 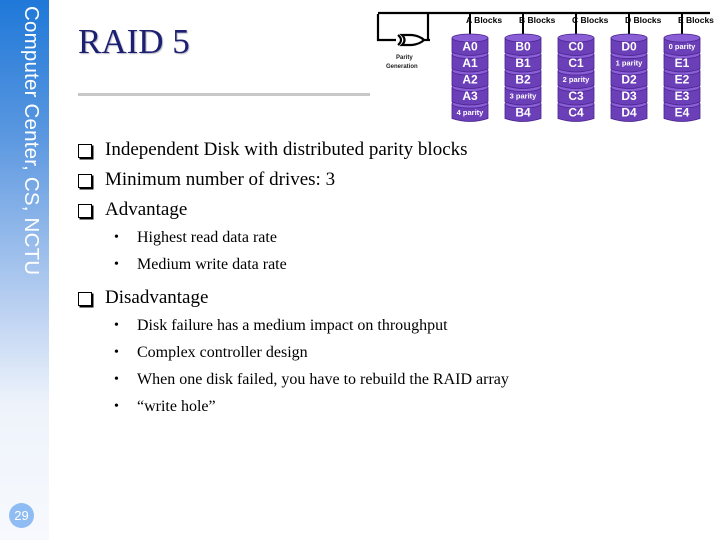 I want to click on sidebar-label: Computer Center, CS, NCTU, so click(x=31, y=141).